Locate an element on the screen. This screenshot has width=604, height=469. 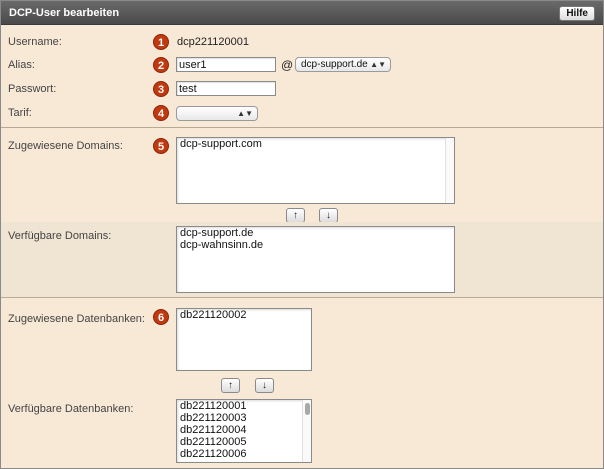
list-item: db221120003 is located at coordinates (244, 418).